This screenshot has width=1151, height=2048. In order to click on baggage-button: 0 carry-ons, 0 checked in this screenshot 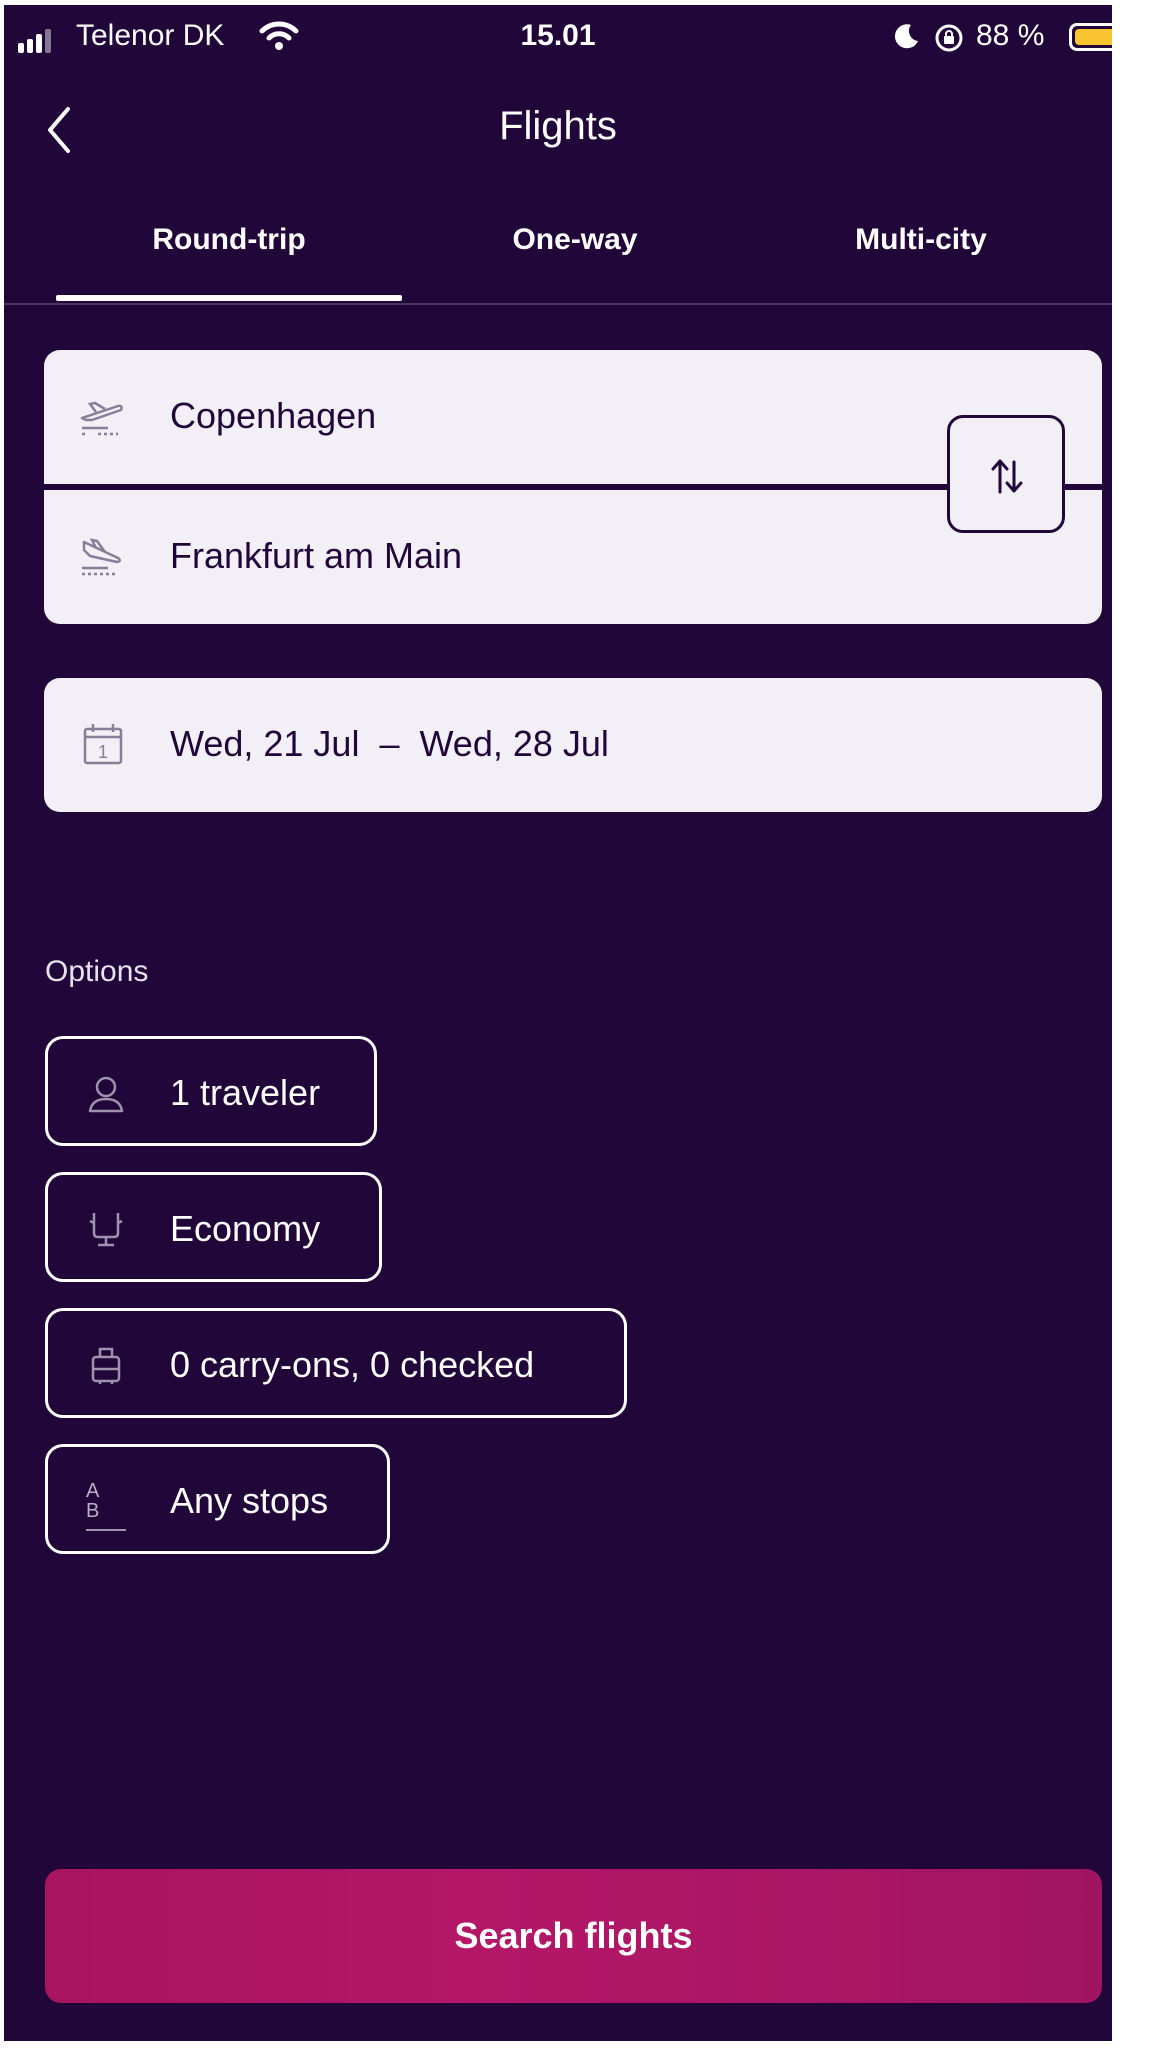, I will do `click(336, 1363)`.